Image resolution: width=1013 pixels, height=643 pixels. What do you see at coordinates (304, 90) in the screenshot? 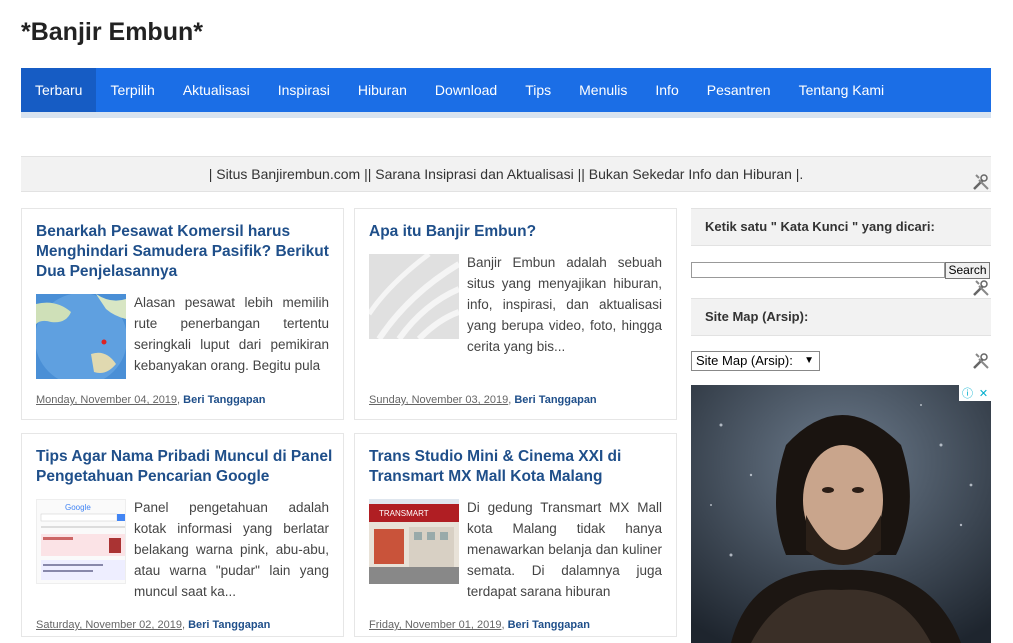
I see `nav-item-inspirasi: Inspirasi` at bounding box center [304, 90].